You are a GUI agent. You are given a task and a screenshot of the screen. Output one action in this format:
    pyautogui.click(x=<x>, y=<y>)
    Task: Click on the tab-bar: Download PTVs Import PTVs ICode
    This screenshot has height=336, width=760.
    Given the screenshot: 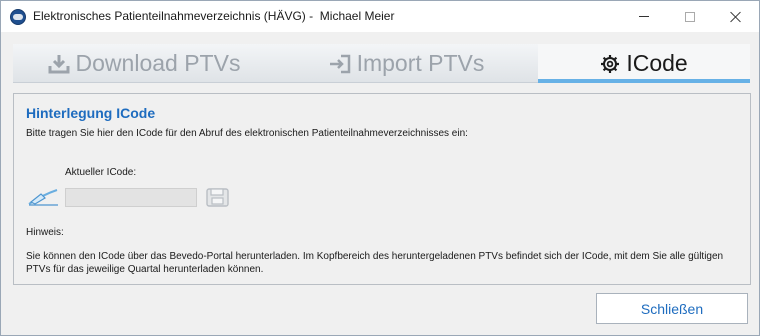 What is the action you would take?
    pyautogui.click(x=381, y=63)
    